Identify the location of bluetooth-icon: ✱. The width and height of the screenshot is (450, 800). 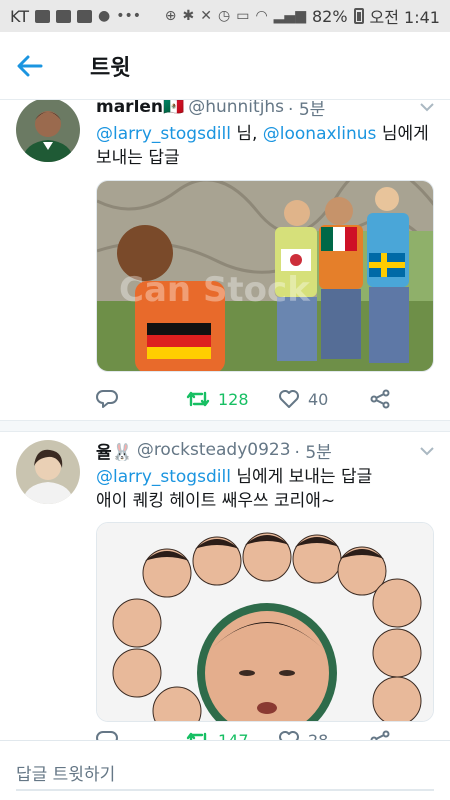
(188, 16).